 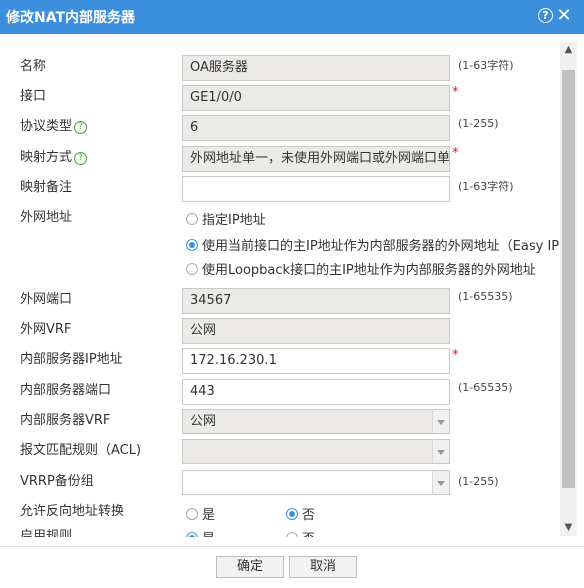 I want to click on internal-vrf-value: 公网, so click(x=203, y=421).